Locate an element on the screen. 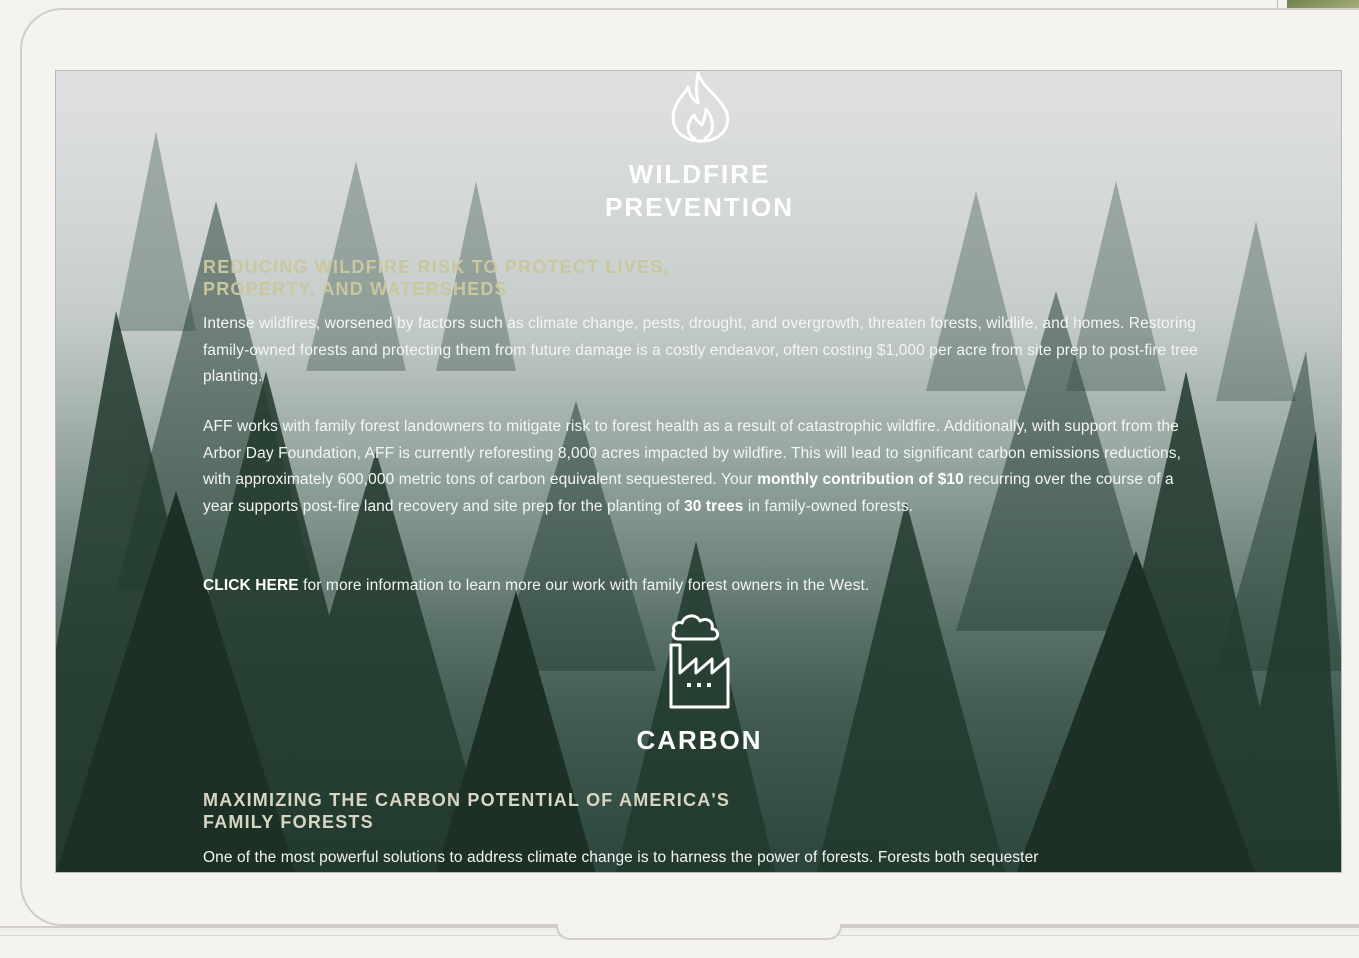  carbon-title: CARBON is located at coordinates (699, 740).